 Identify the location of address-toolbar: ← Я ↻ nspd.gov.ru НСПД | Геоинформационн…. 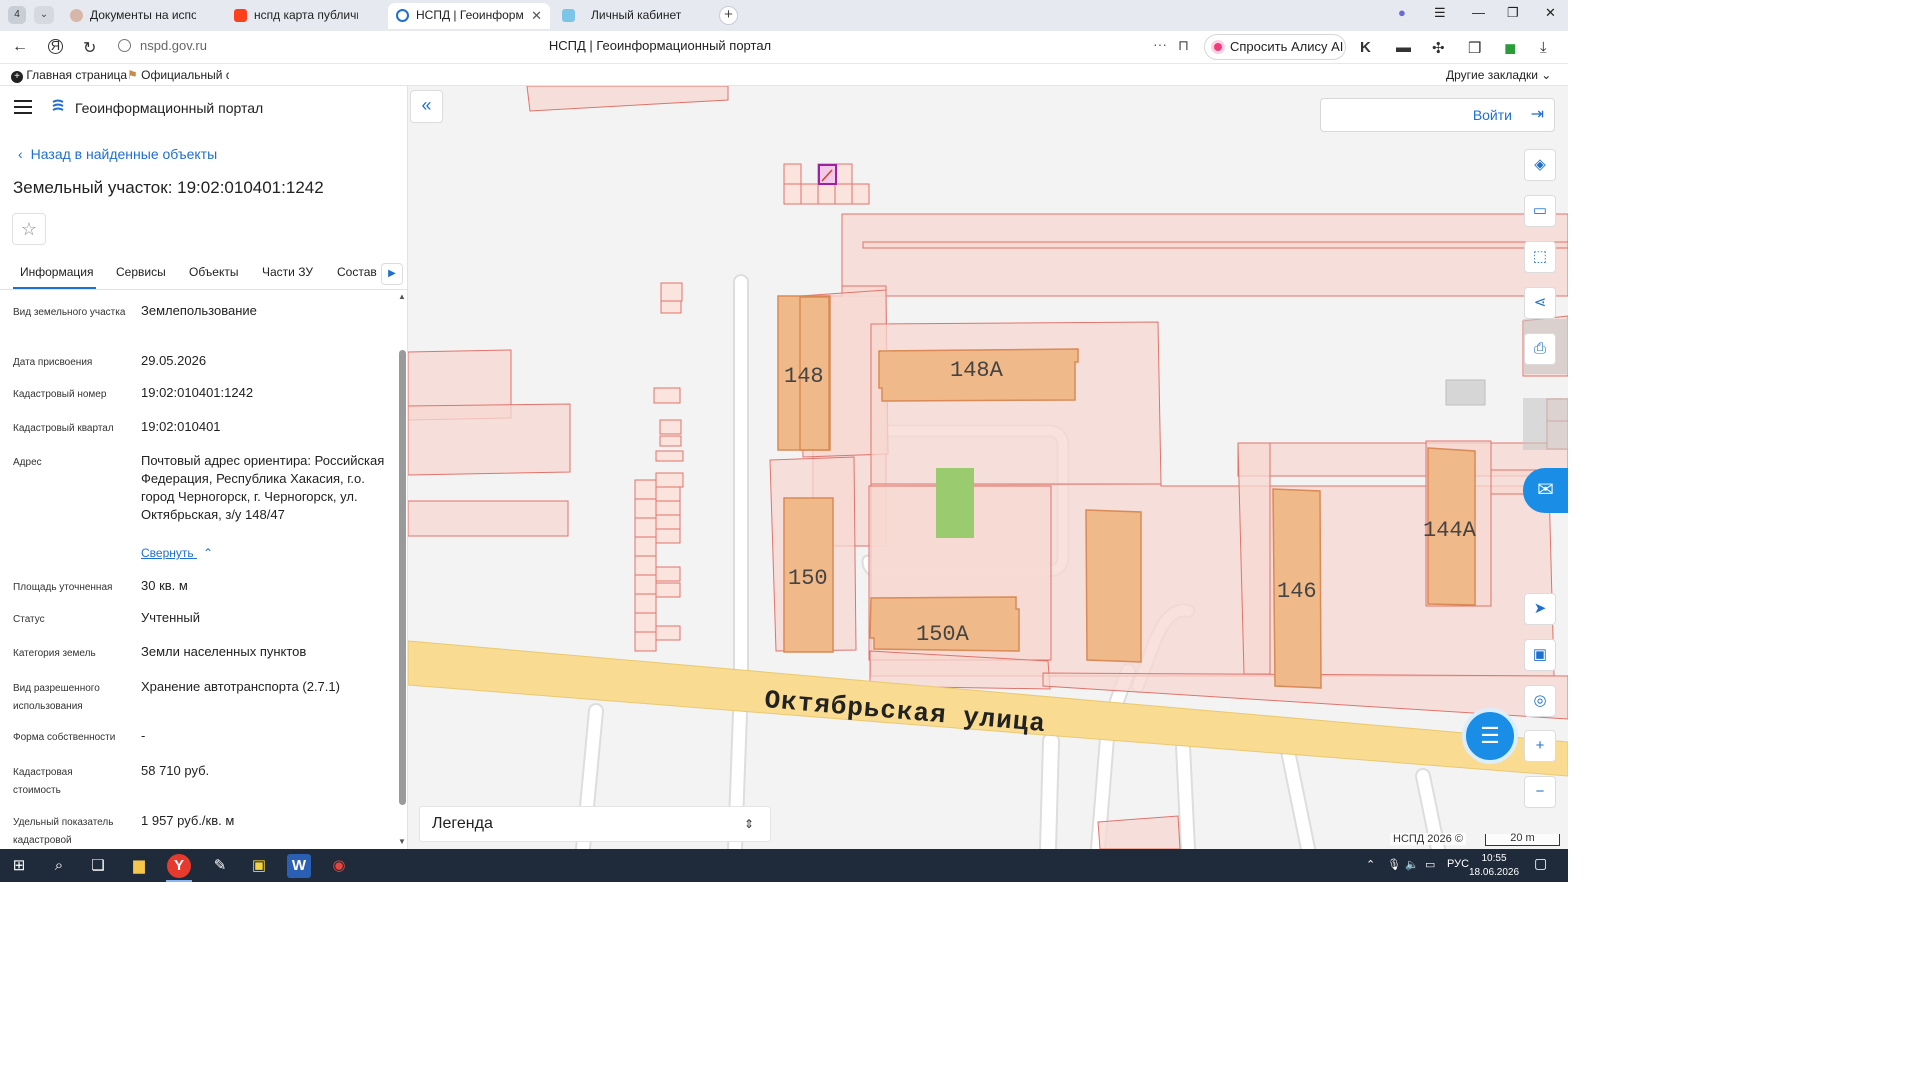
(784, 47).